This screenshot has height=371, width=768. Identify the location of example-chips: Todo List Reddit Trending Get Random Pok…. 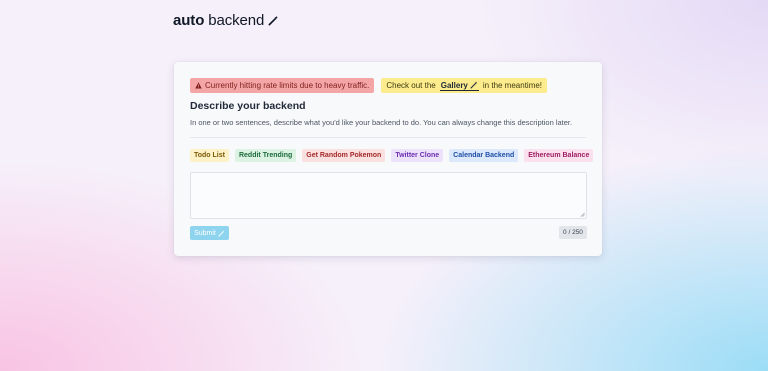
(392, 155).